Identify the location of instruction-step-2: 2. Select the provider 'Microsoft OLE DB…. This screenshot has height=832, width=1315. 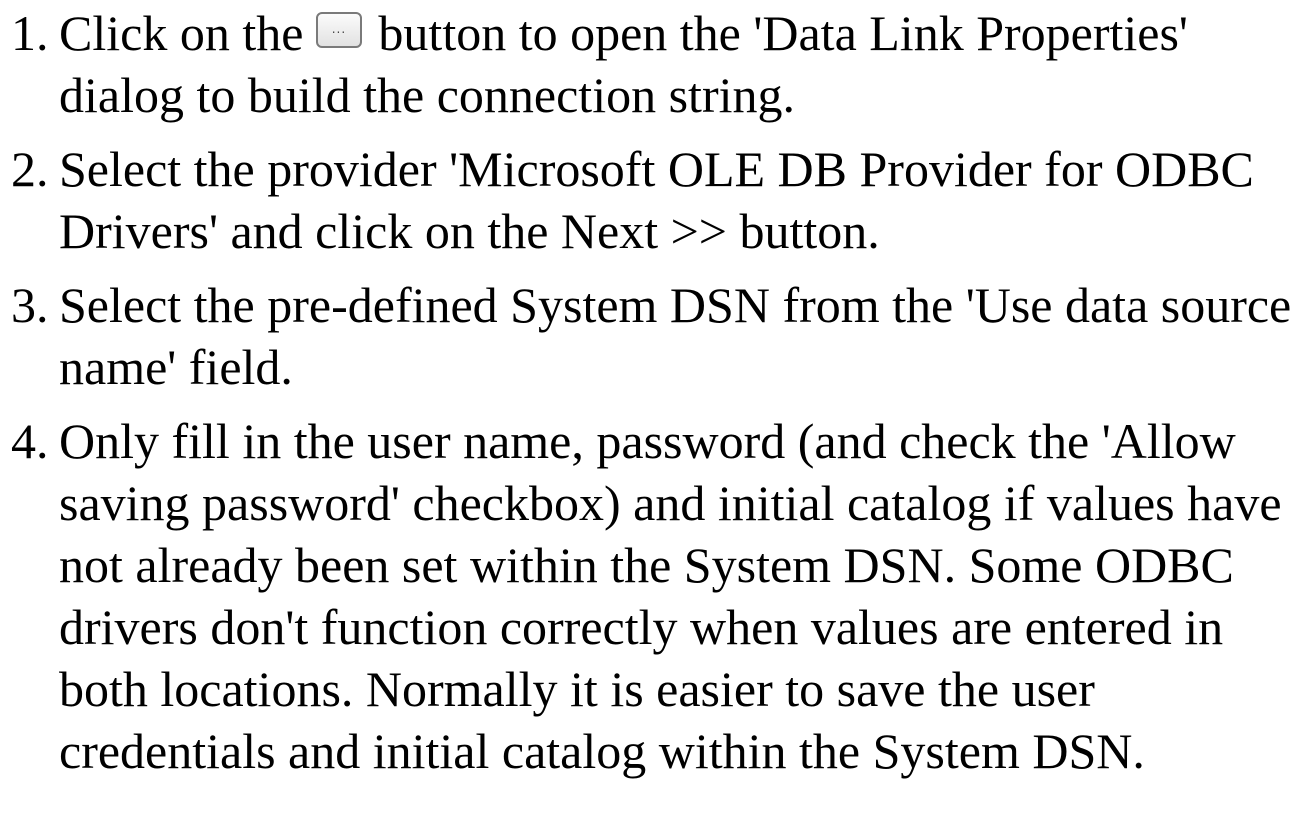
(661, 200).